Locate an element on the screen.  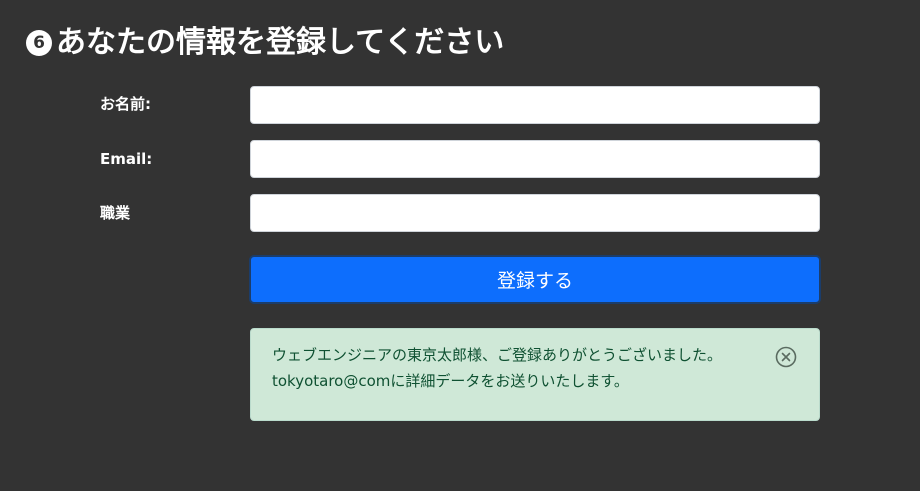
email-input is located at coordinates (535, 159).